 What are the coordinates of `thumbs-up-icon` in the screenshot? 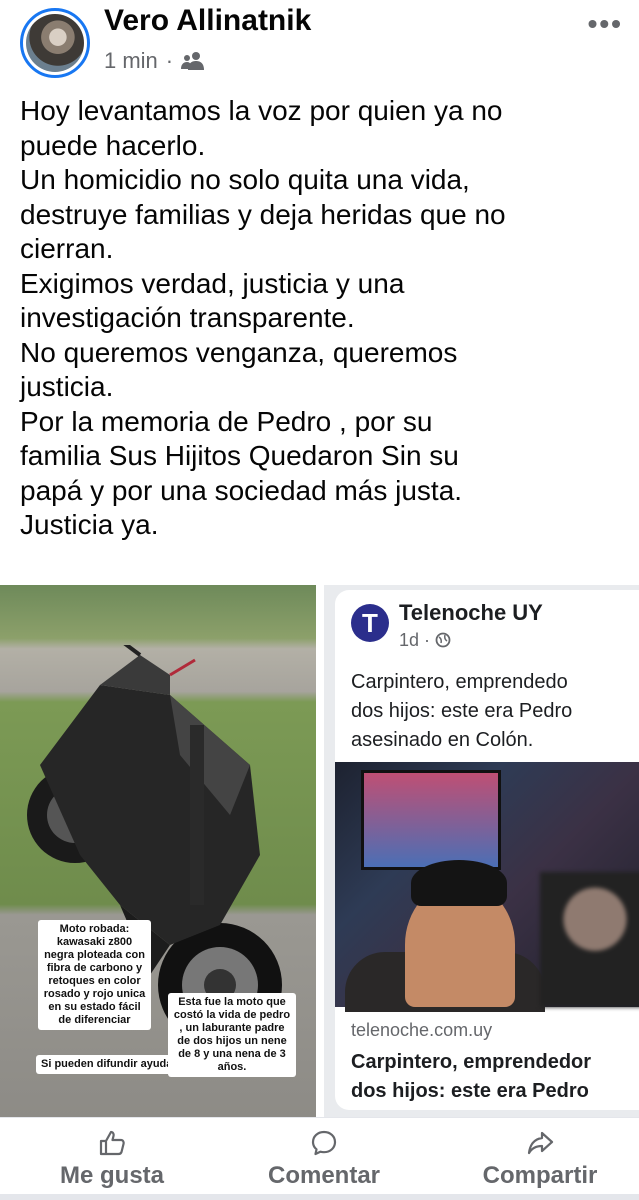 It's located at (112, 1143).